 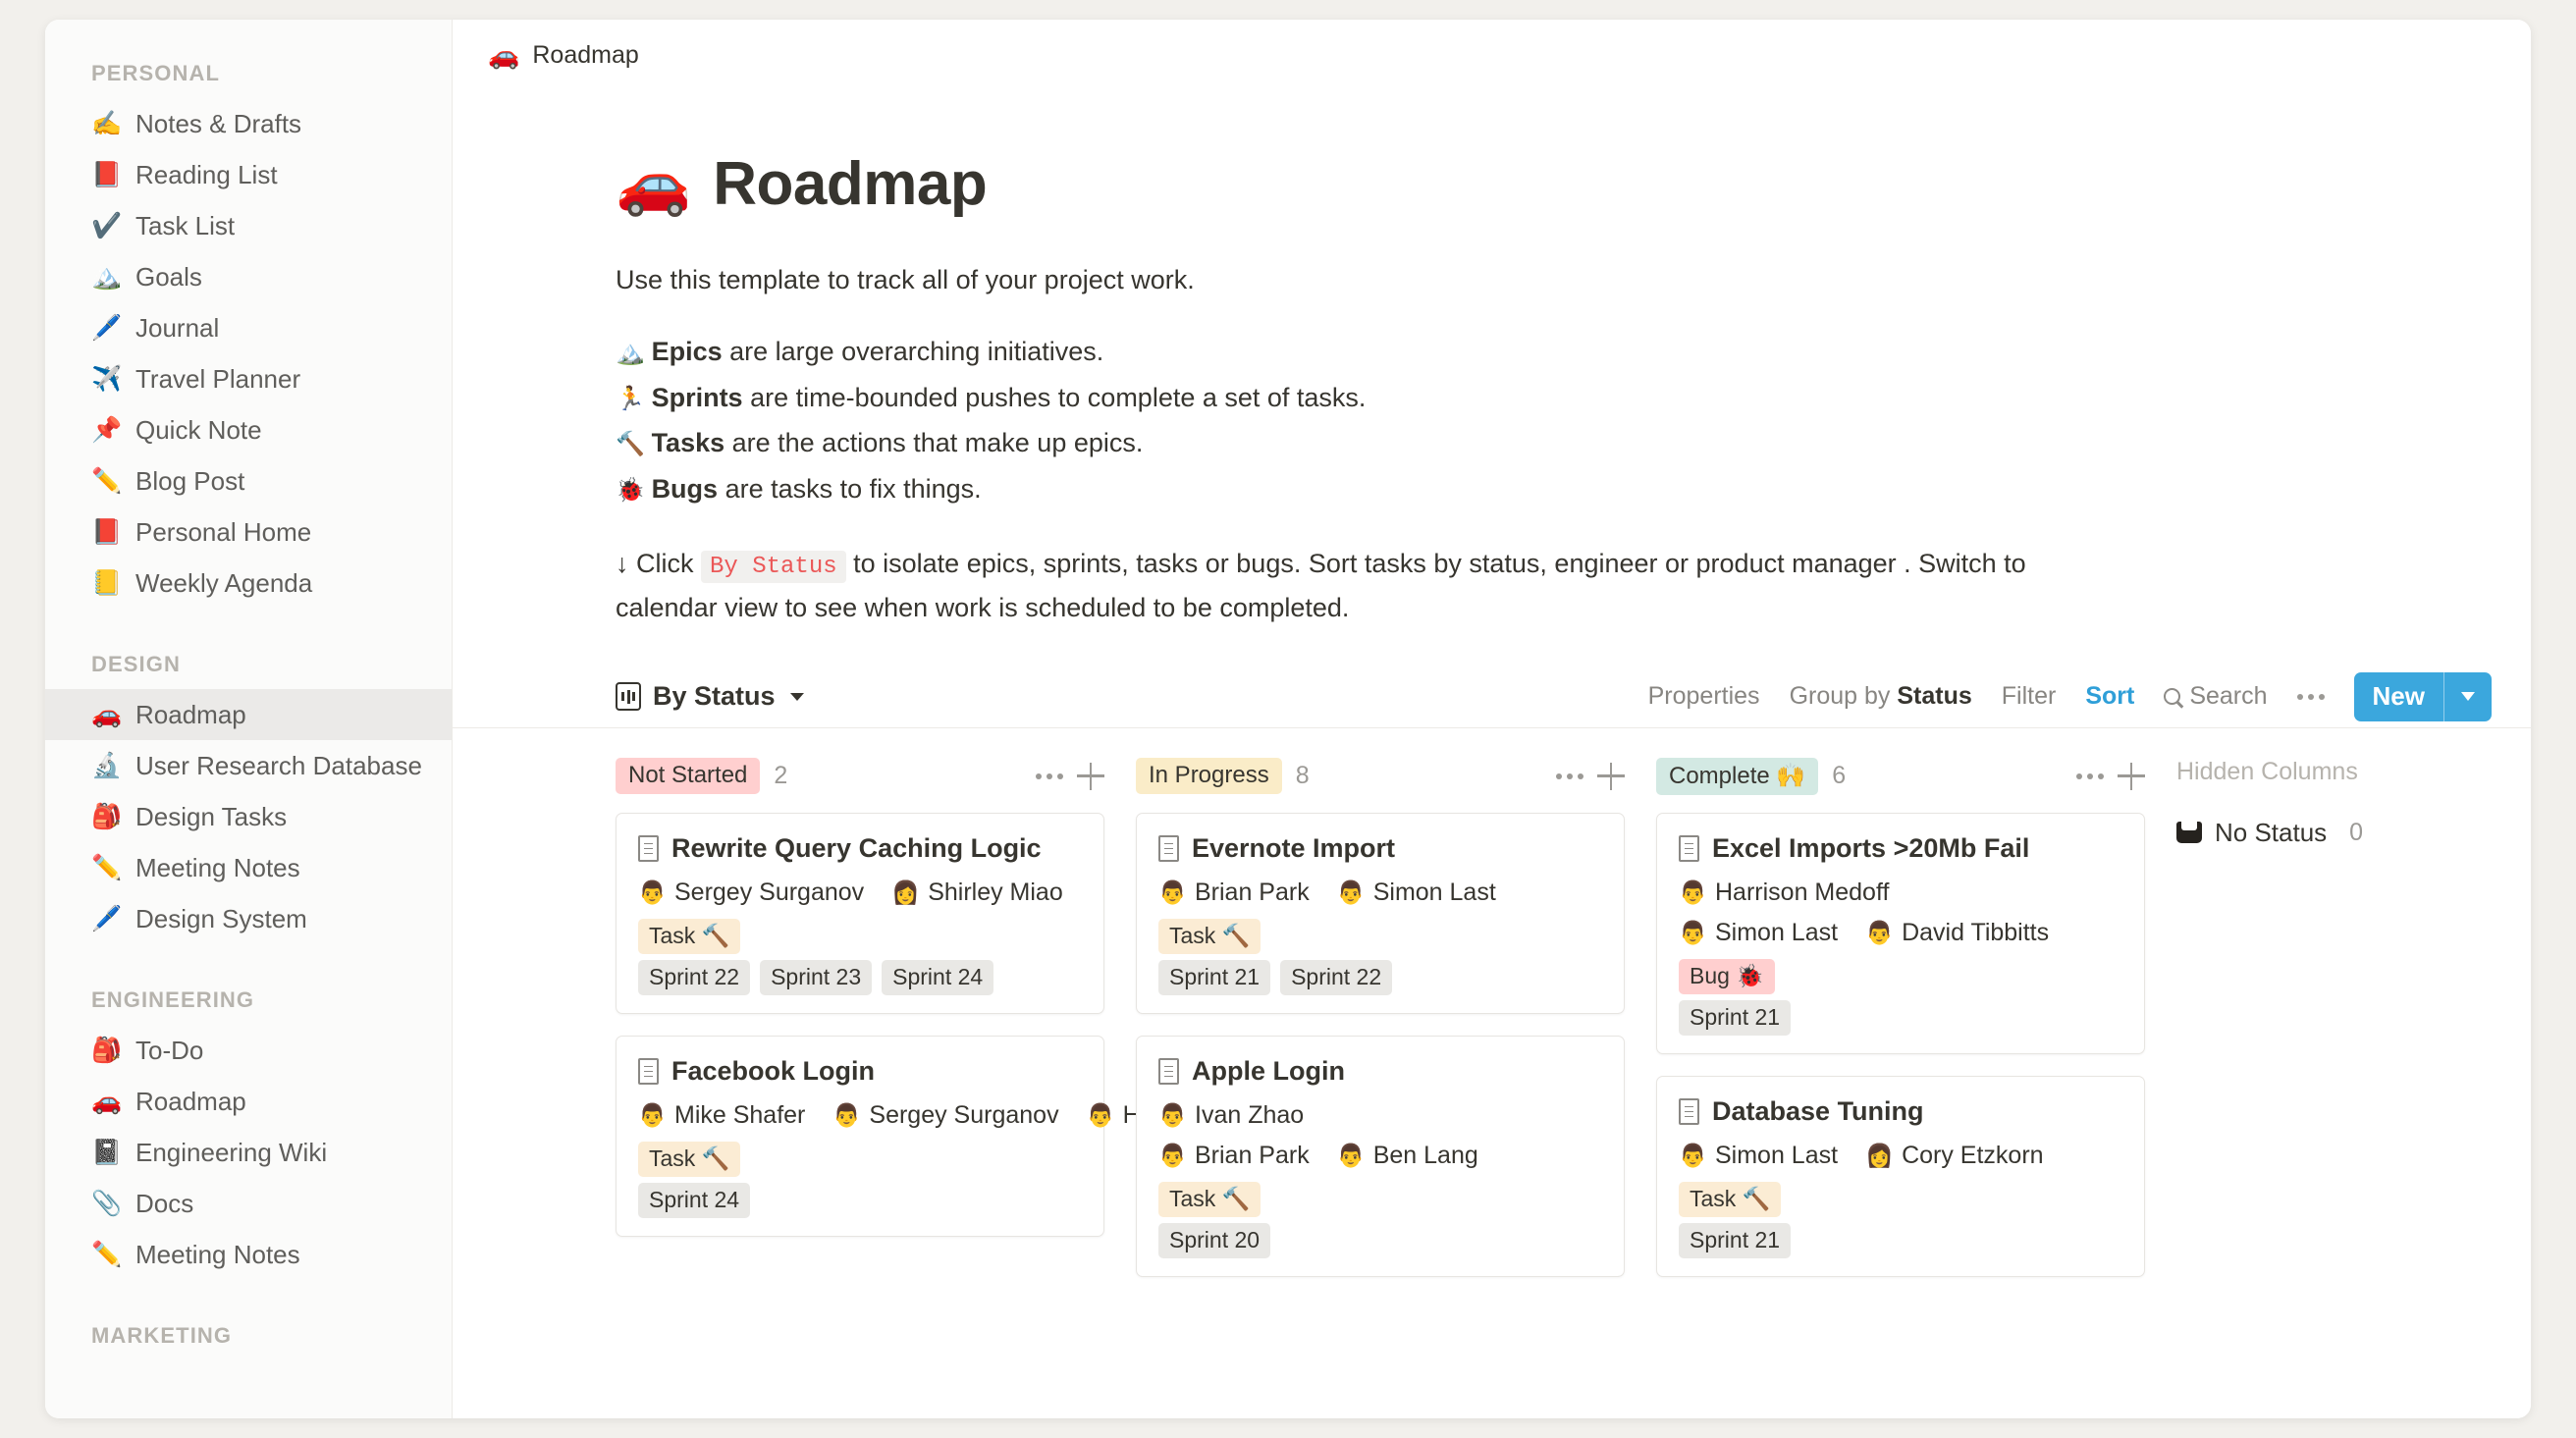 I want to click on sidebar-item-engineering-wiki: 📓 Engineering Wiki, so click(x=248, y=1152).